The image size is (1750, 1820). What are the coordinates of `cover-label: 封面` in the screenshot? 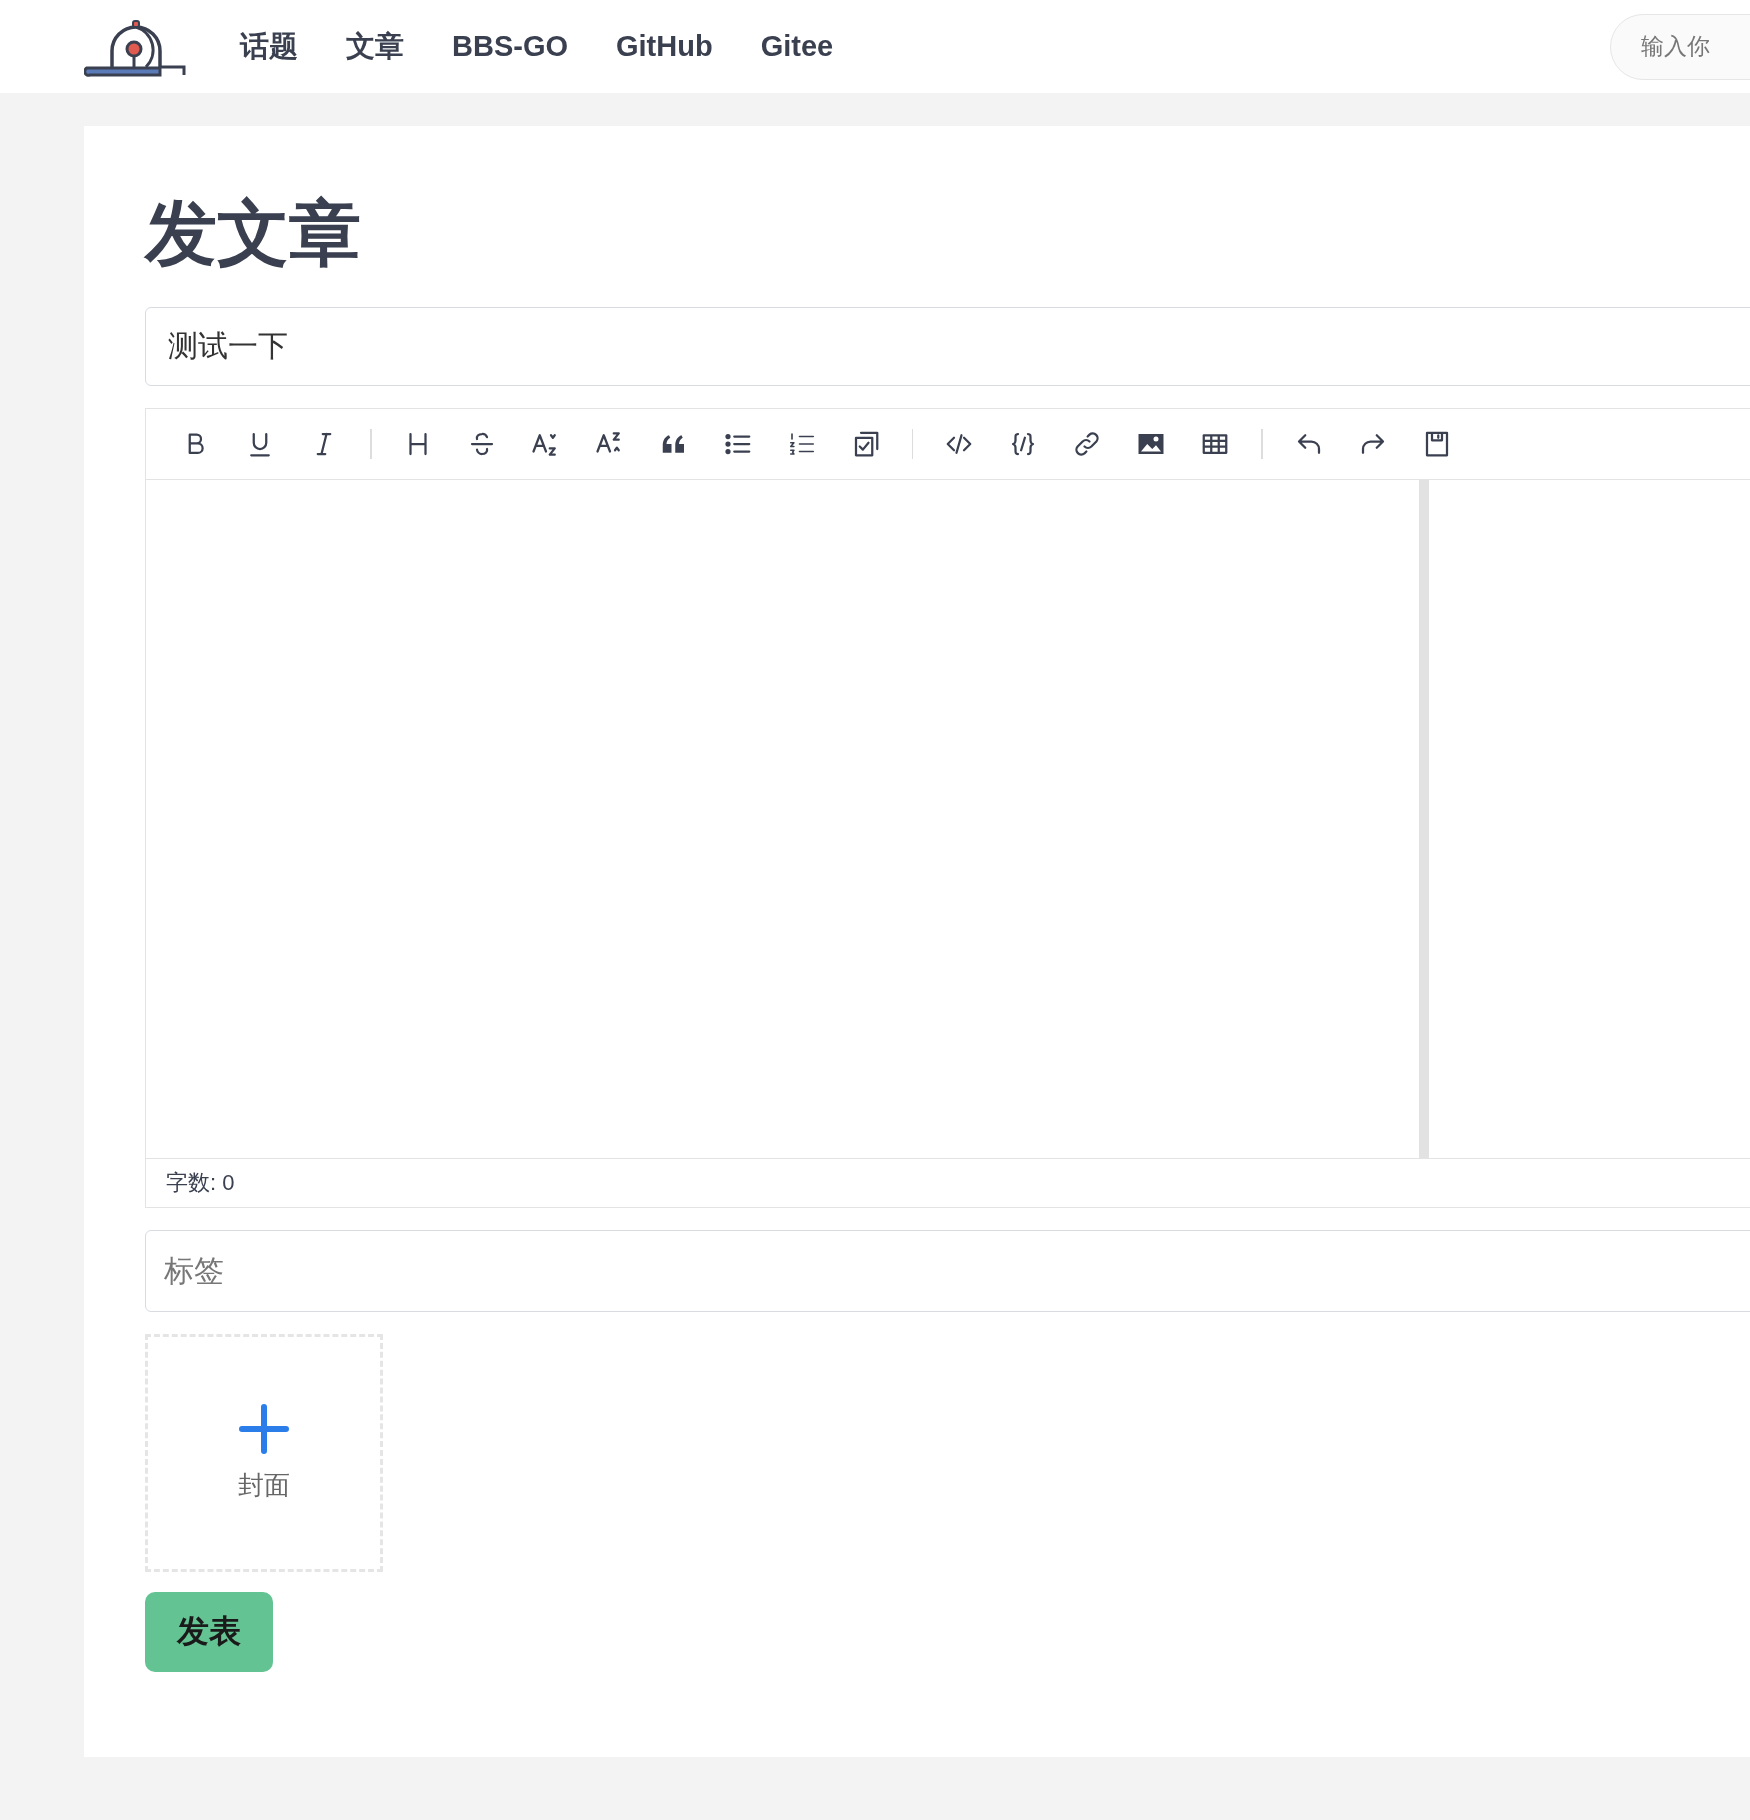 It's located at (264, 1485).